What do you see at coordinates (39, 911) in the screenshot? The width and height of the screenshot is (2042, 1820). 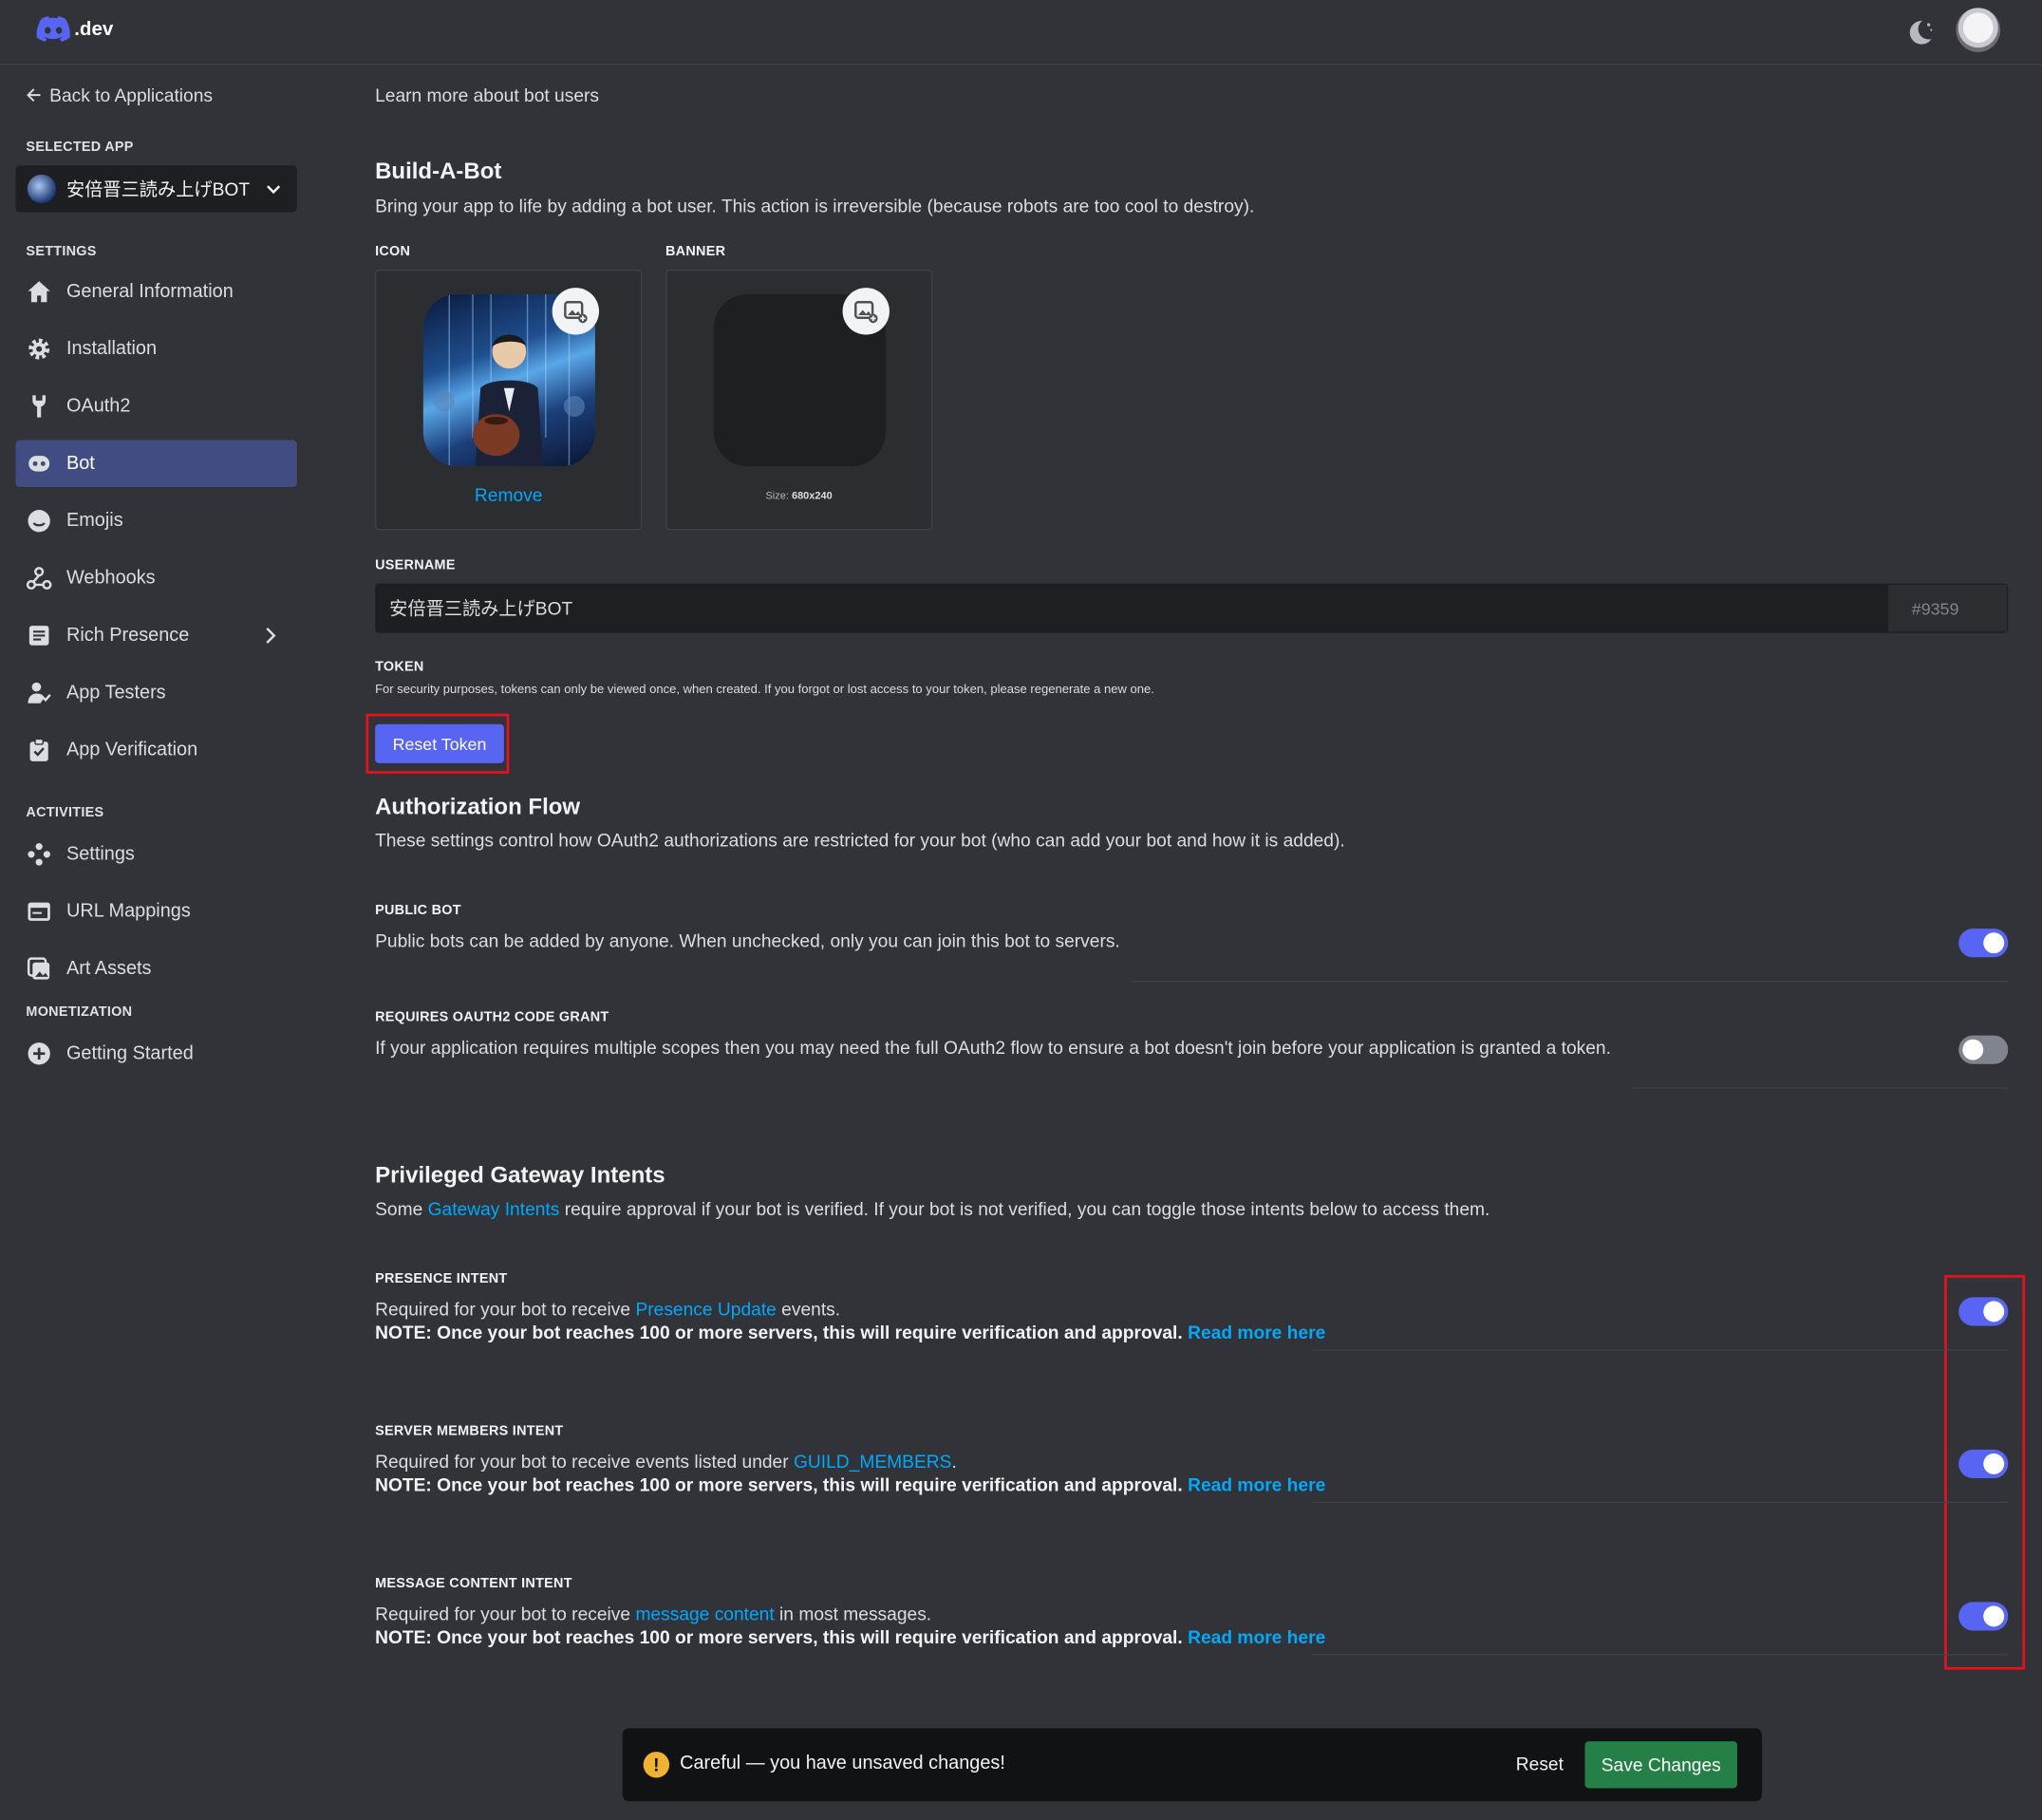 I see `browser-icon` at bounding box center [39, 911].